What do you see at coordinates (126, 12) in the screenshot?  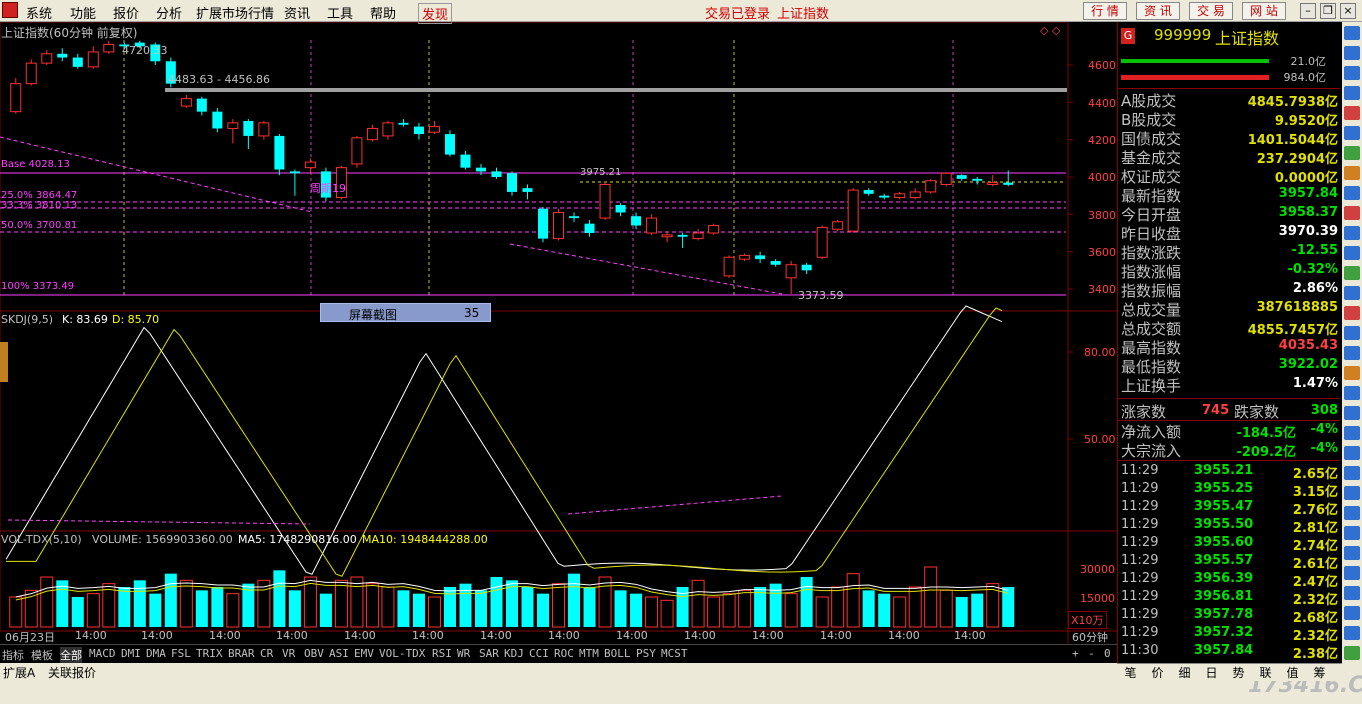 I see `menu-quote: 报价` at bounding box center [126, 12].